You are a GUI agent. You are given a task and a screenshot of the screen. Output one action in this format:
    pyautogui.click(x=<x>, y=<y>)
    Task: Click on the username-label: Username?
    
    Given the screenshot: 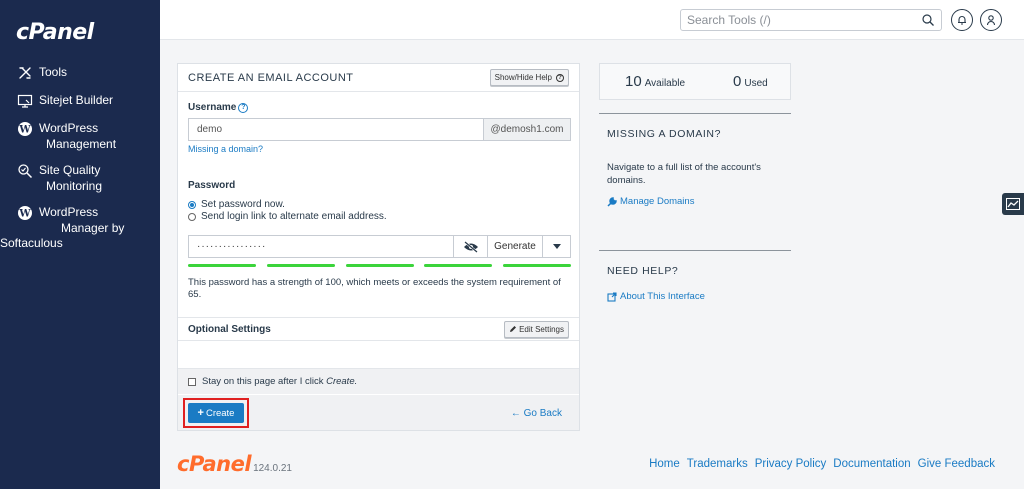 What is the action you would take?
    pyautogui.click(x=218, y=107)
    